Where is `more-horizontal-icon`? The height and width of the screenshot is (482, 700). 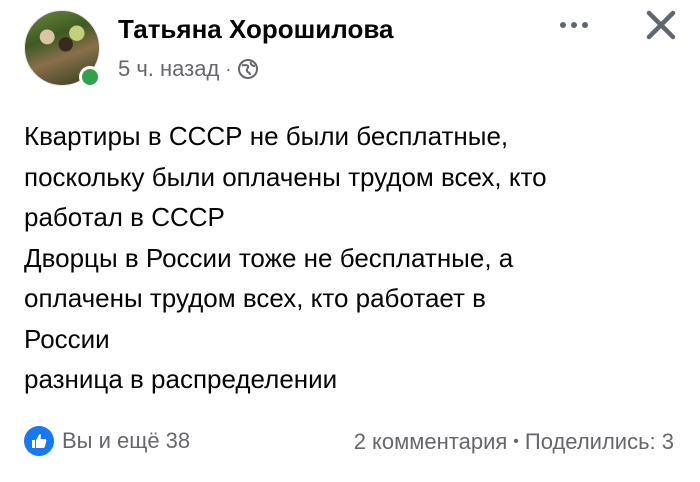
more-horizontal-icon is located at coordinates (574, 25).